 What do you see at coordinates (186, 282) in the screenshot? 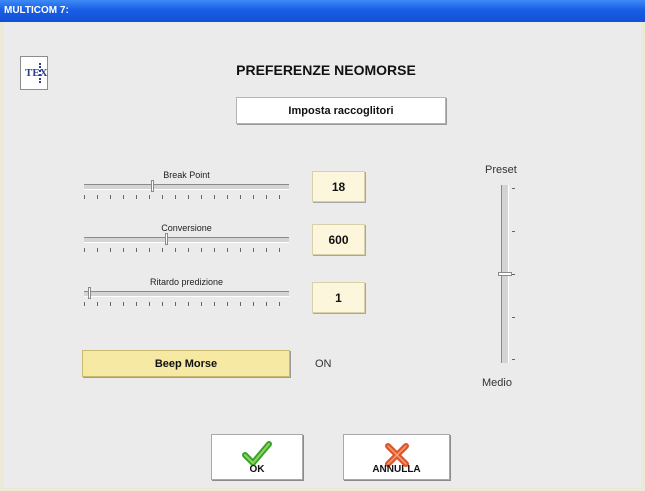
I see `ritardo-predizione-label: Ritardo predizione` at bounding box center [186, 282].